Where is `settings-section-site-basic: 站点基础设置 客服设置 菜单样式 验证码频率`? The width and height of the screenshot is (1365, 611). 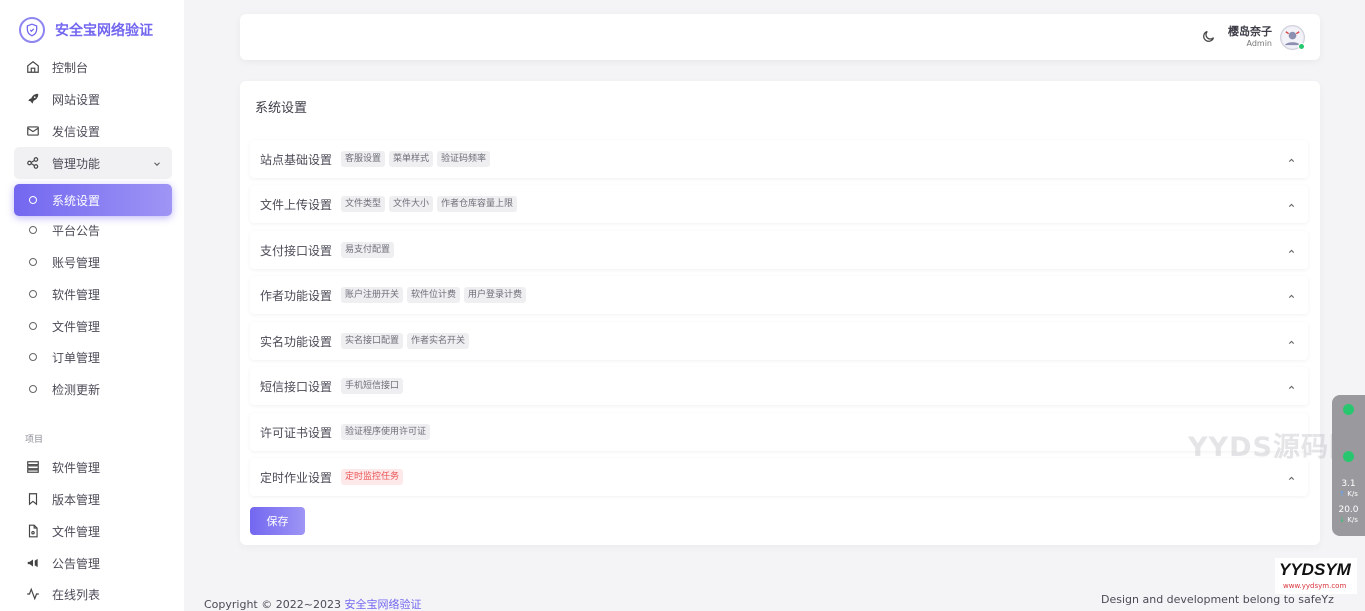 settings-section-site-basic: 站点基础设置 客服设置 菜单样式 验证码频率 is located at coordinates (779, 159).